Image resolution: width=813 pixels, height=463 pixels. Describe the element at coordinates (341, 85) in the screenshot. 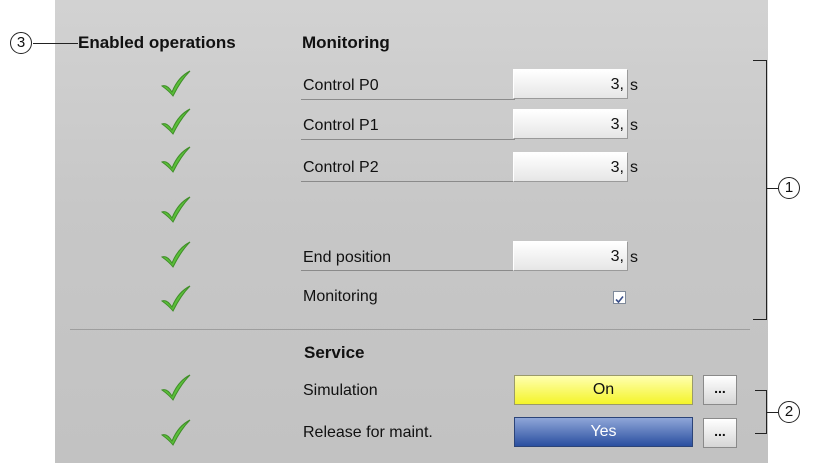

I see `control-p0-label: Control P0` at that location.